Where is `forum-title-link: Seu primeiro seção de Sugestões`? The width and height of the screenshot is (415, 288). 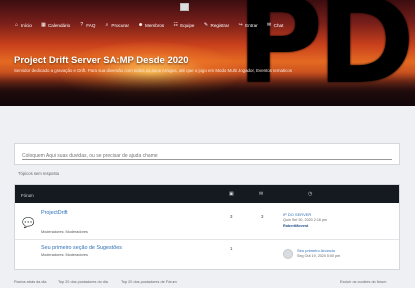 forum-title-link: Seu primeiro seção de Sugestões is located at coordinates (81, 248).